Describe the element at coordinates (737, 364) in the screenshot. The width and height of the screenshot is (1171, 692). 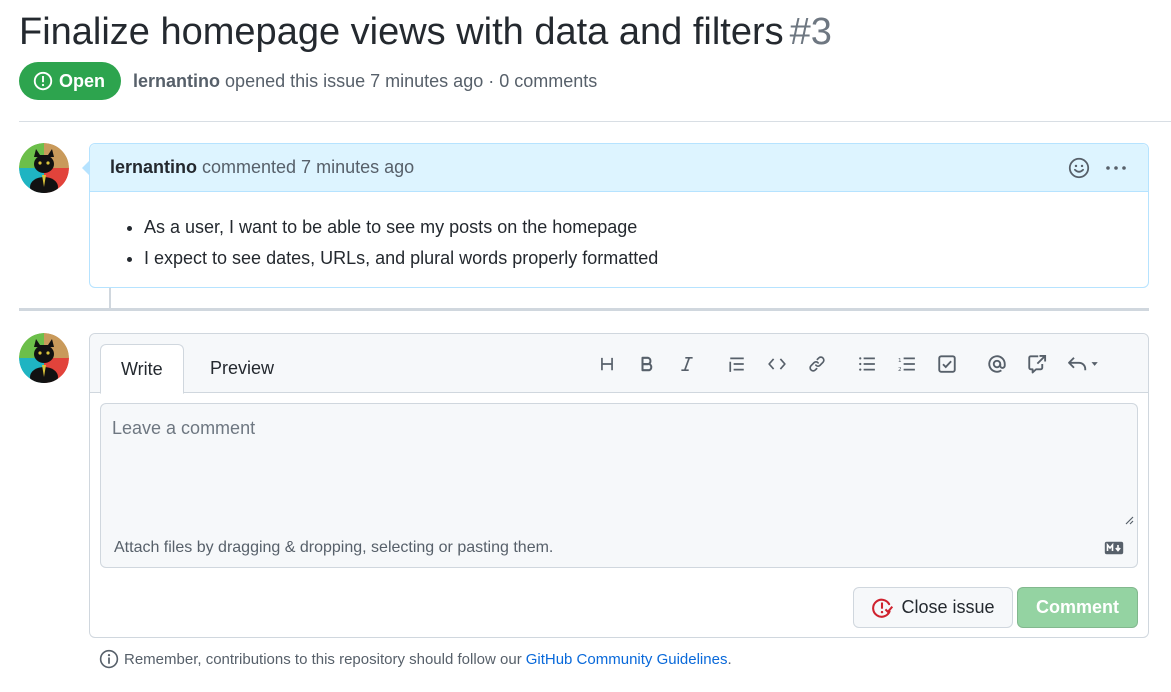
I see `quote-icon` at that location.